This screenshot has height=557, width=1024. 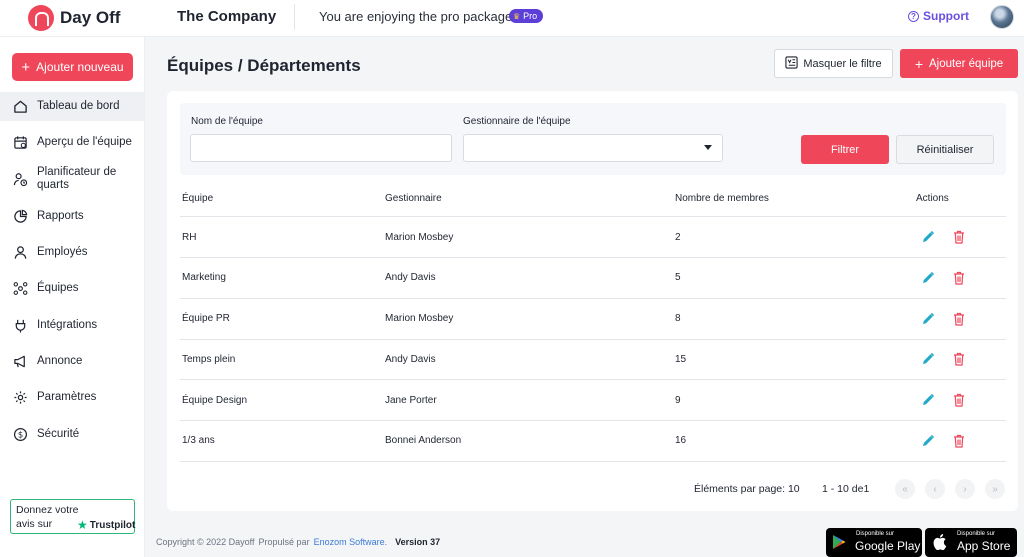 What do you see at coordinates (72, 67) in the screenshot?
I see `add-new-button: + Ajouter nouveau` at bounding box center [72, 67].